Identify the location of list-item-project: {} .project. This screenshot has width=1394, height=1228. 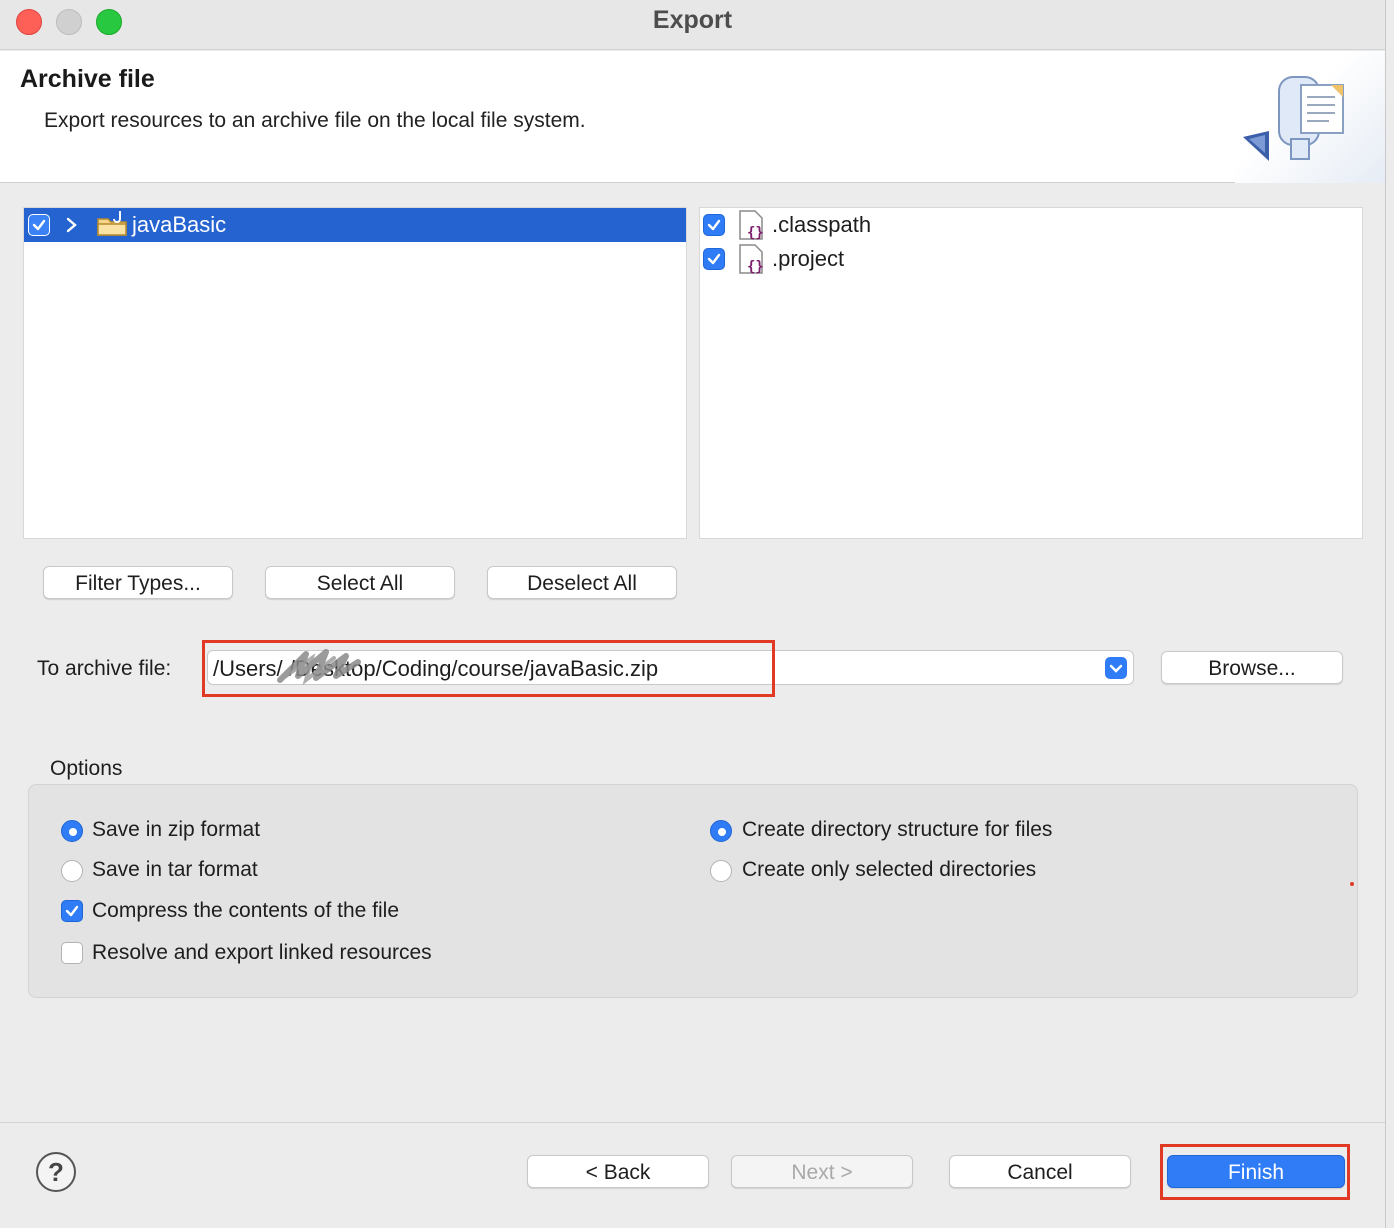
(1031, 259).